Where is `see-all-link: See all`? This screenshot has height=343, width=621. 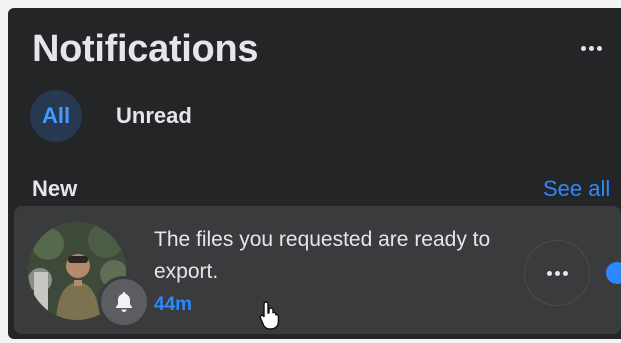 see-all-link: See all is located at coordinates (576, 189).